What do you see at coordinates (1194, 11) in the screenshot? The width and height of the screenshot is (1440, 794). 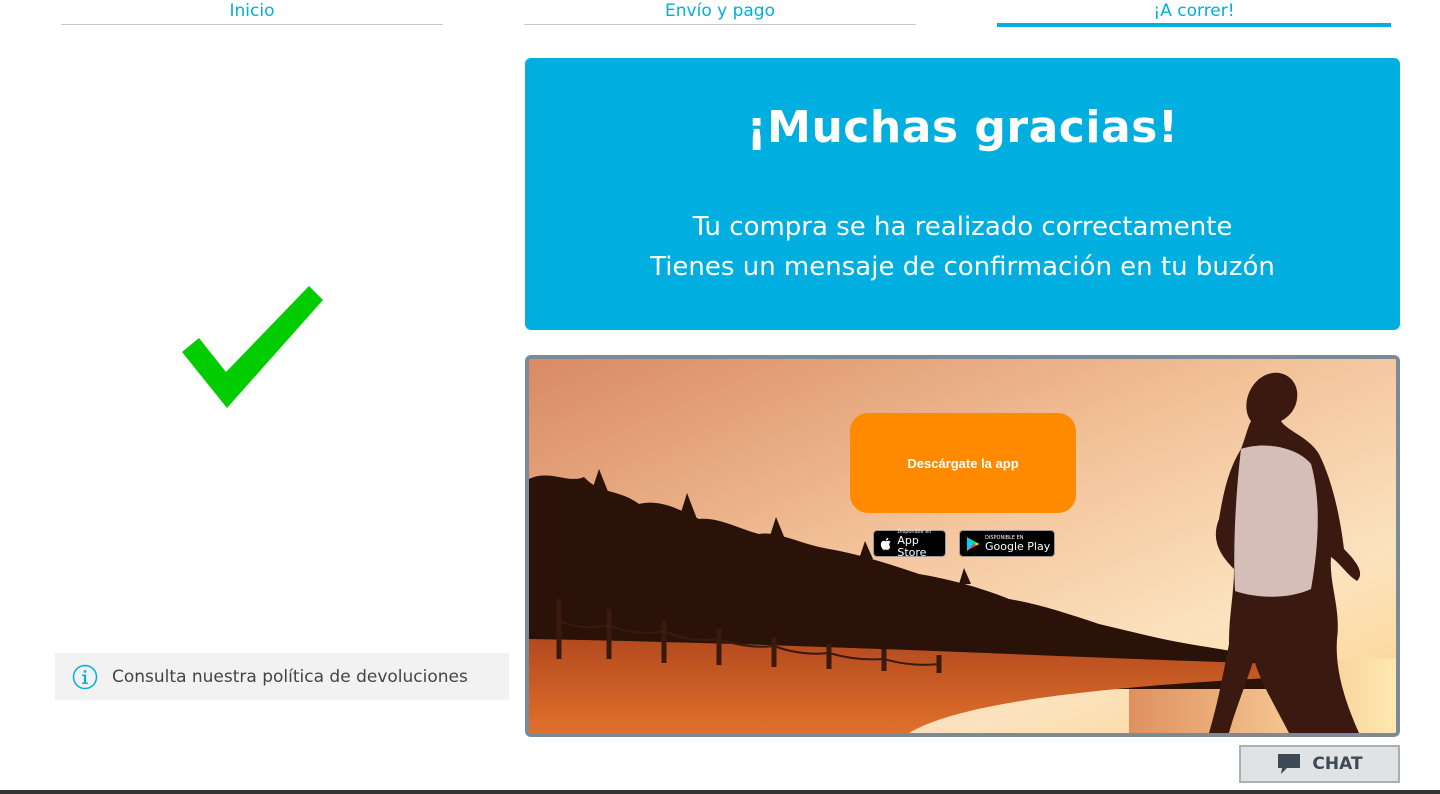 I see `step-label: ¡A correr!` at bounding box center [1194, 11].